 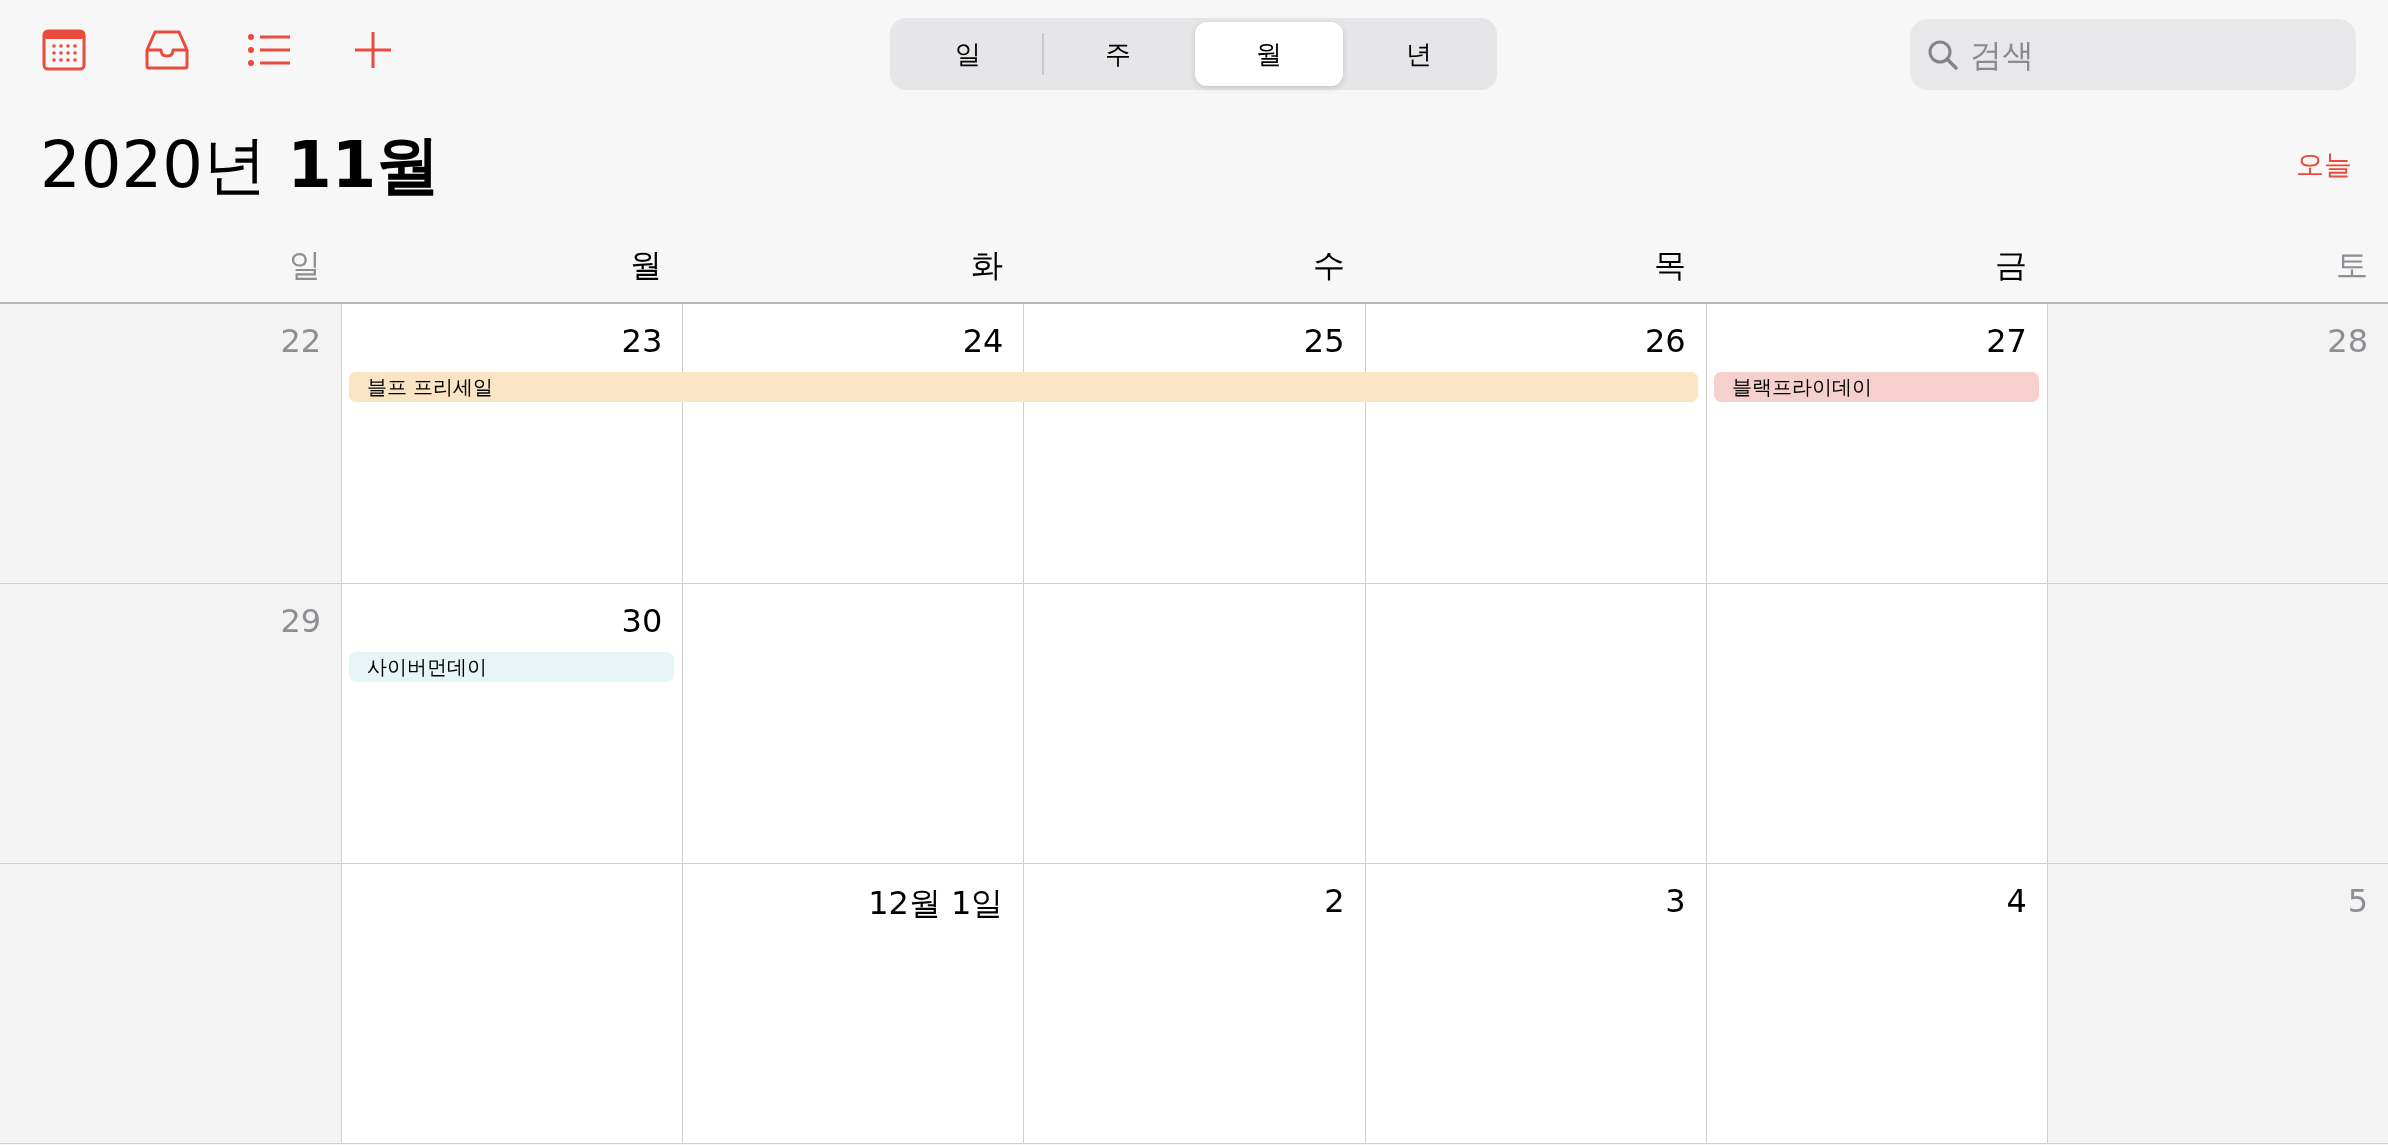 I want to click on month-title: 2020년 11월, so click(x=240, y=165).